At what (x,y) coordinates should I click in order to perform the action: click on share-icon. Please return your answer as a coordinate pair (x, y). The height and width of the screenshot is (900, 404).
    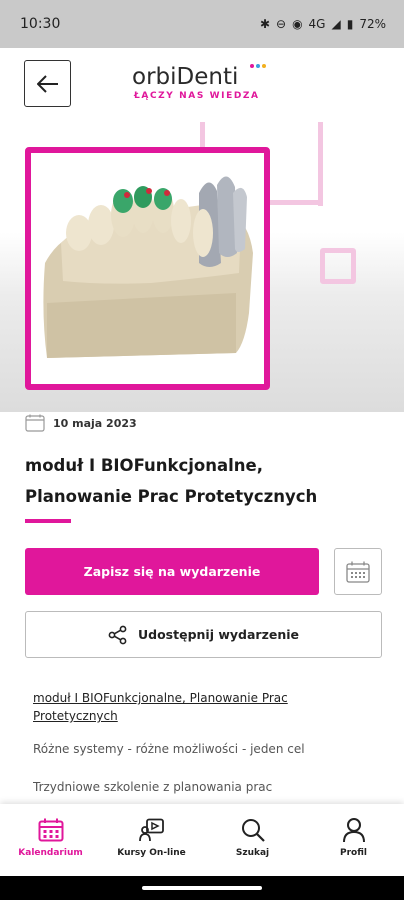
    Looking at the image, I should click on (117, 634).